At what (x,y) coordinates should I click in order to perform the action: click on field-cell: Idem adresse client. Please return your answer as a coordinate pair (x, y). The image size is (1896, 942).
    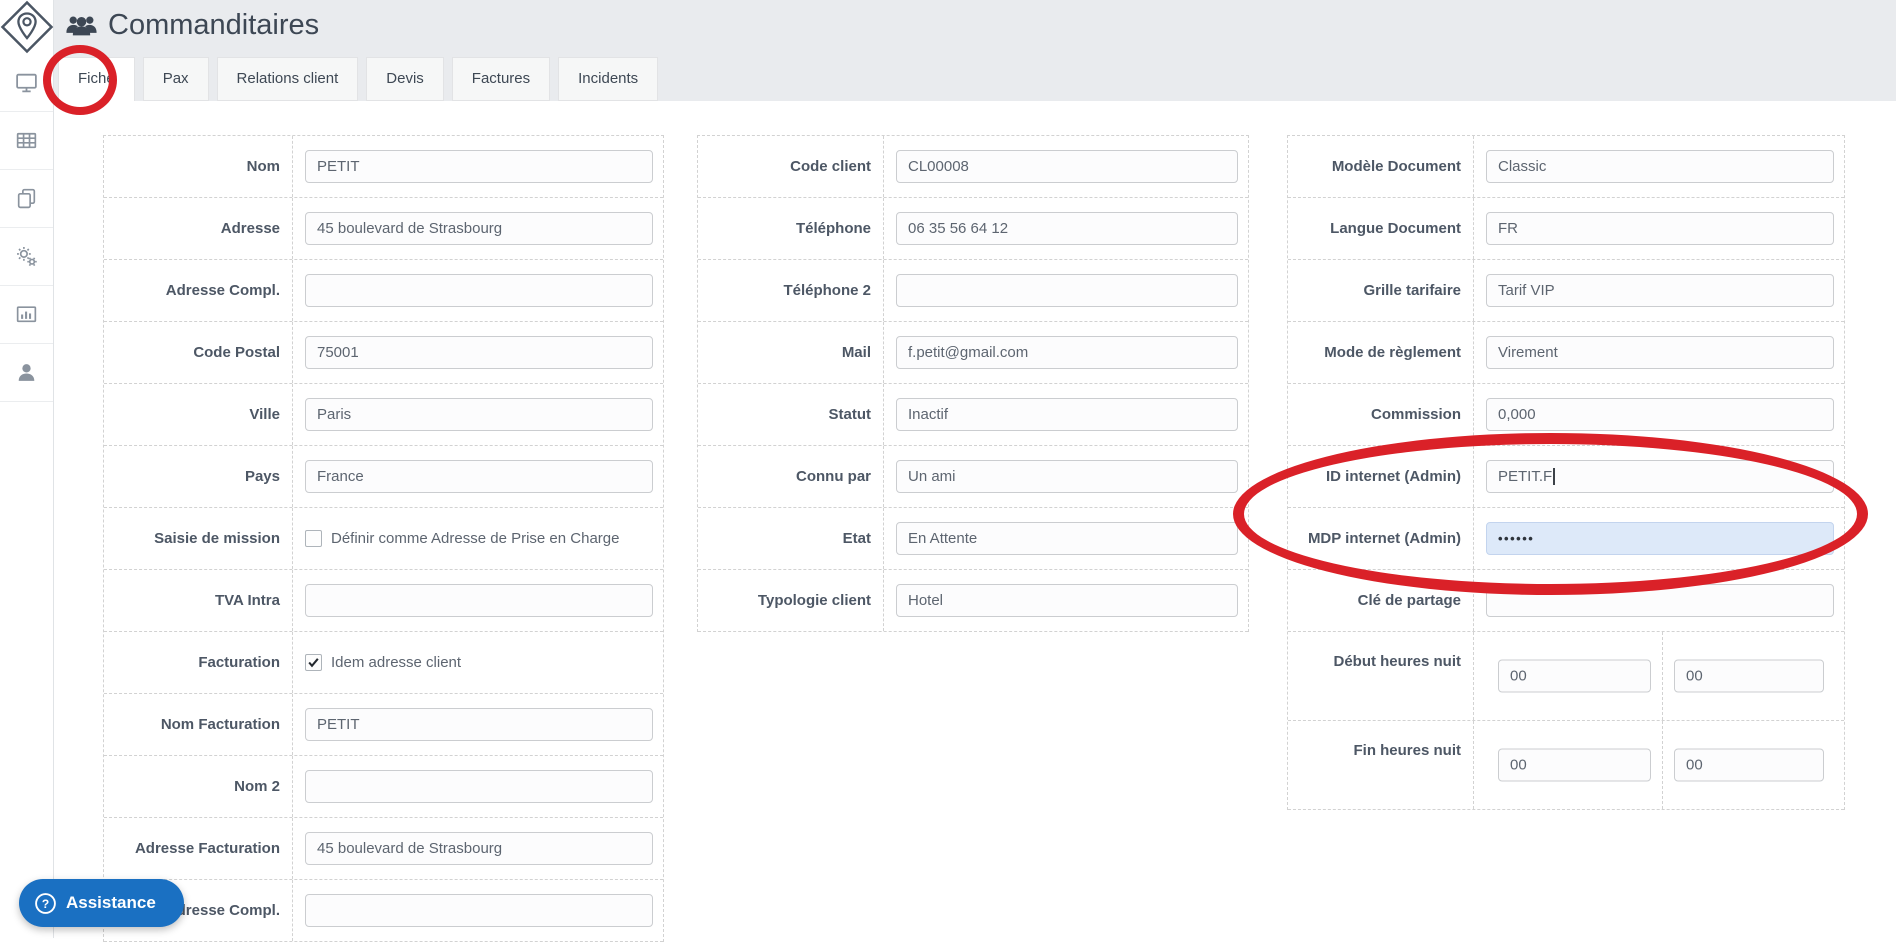
    Looking at the image, I should click on (478, 662).